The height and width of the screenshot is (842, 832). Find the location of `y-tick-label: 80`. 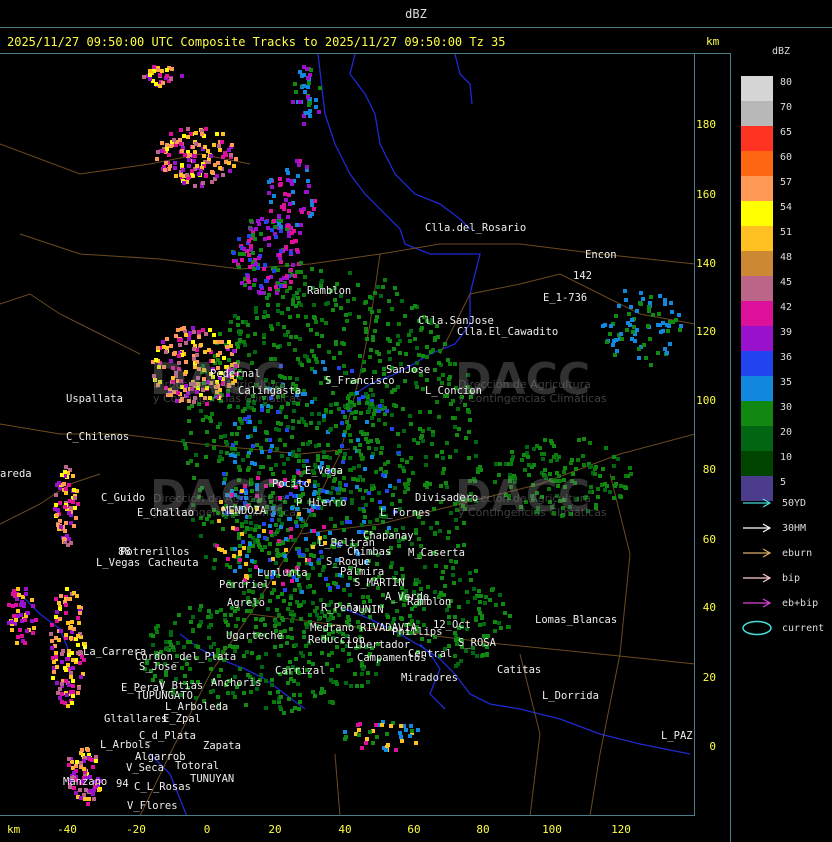

y-tick-label: 80 is located at coordinates (709, 469).